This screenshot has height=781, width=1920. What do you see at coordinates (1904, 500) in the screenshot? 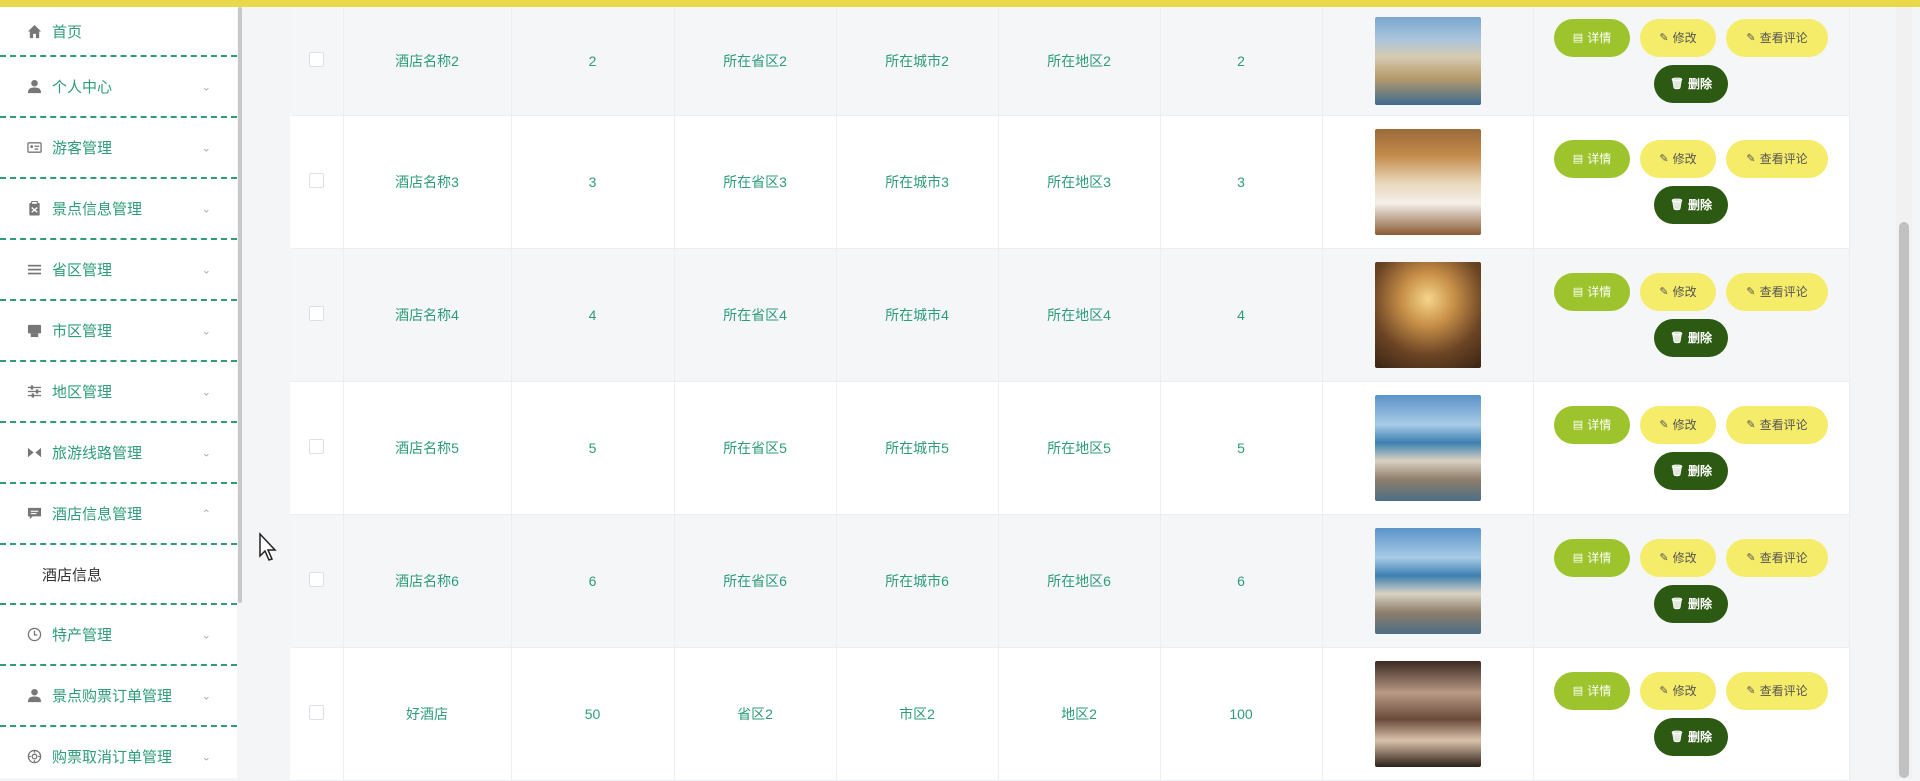
I see `page-scrollbar-thumb` at bounding box center [1904, 500].